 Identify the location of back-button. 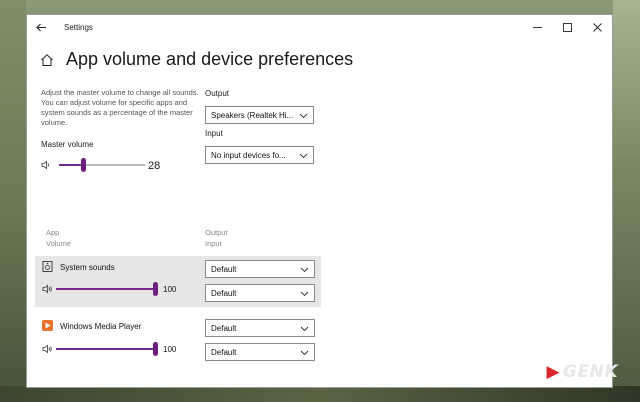
(41, 27).